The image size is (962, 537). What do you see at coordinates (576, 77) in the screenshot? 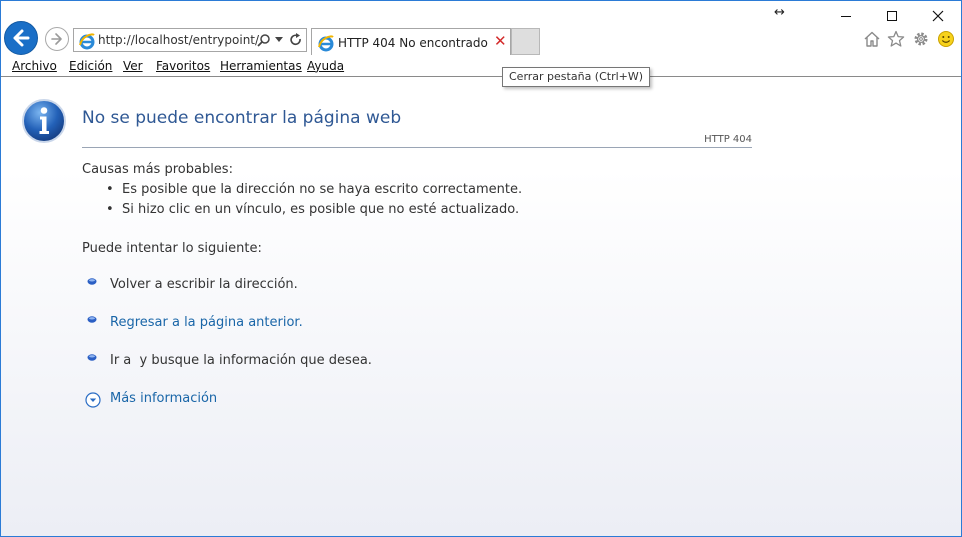
I see `close-tab-tooltip: Cerrar pestaña (Ctrl+W)` at bounding box center [576, 77].